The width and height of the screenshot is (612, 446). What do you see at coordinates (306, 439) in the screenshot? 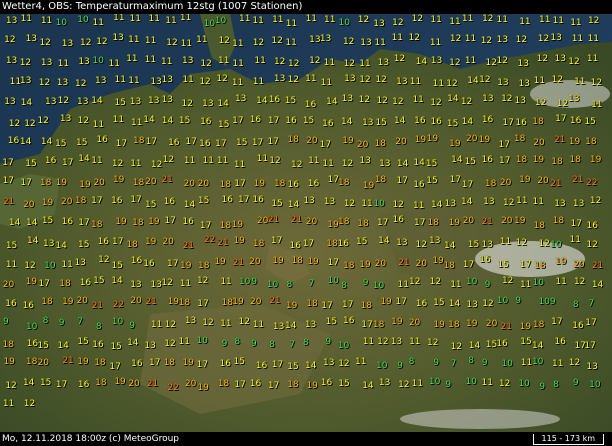
I see `map-footer: Mo, 12.11.2018 18:00z (c) MeteoGroup` at bounding box center [306, 439].